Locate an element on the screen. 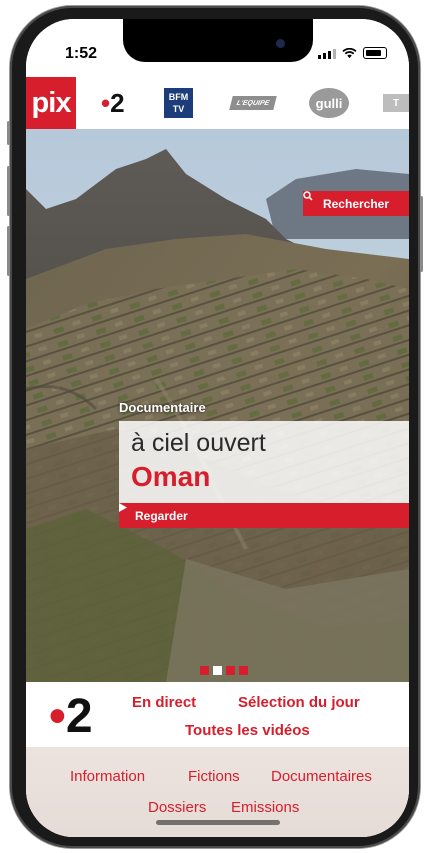  nav-fictions: Fictions is located at coordinates (214, 776).